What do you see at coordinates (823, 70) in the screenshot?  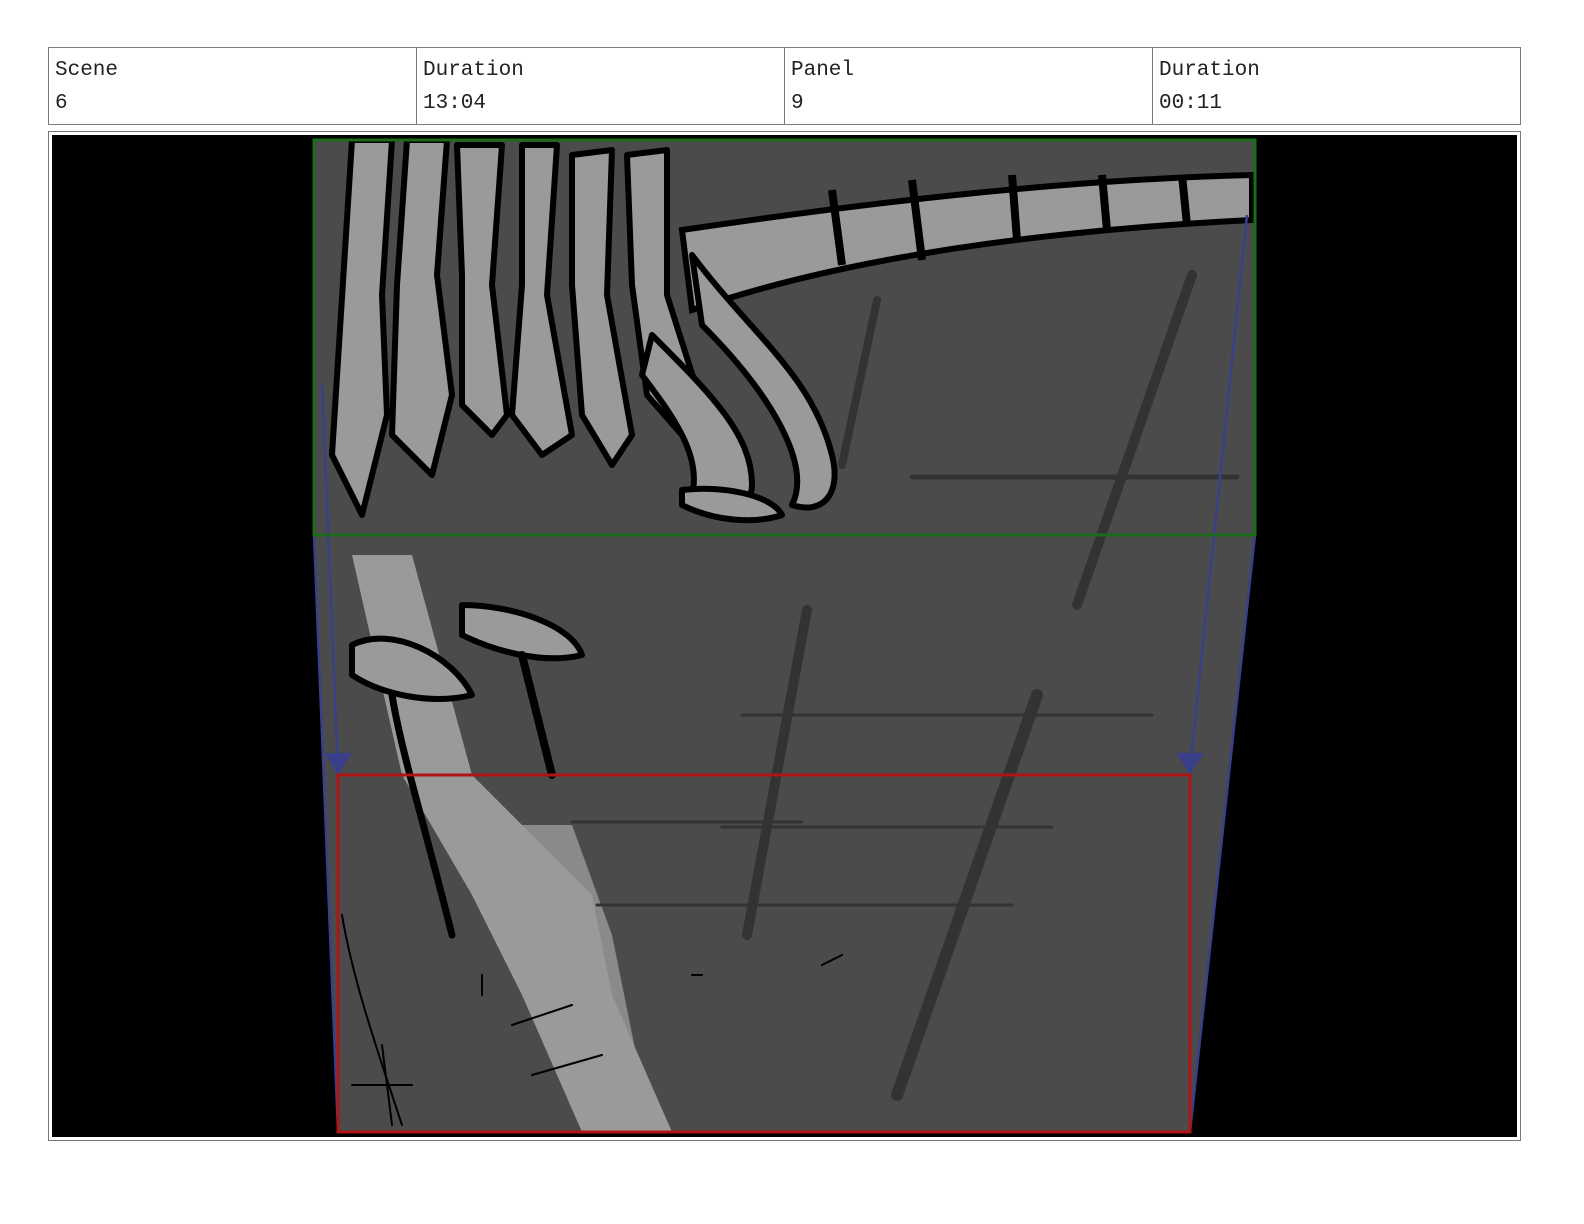 I see `panel-label: Panel` at bounding box center [823, 70].